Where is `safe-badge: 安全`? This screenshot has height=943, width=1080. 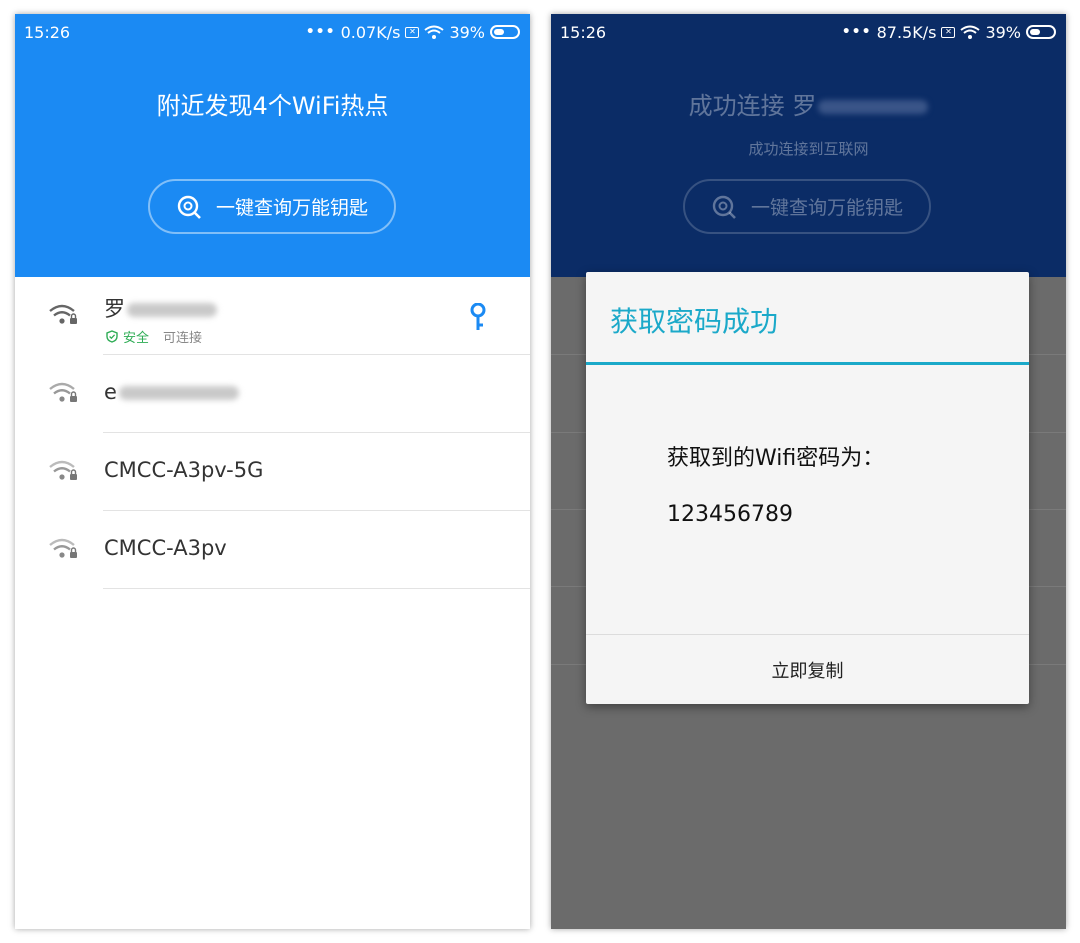
safe-badge: 安全 is located at coordinates (127, 336).